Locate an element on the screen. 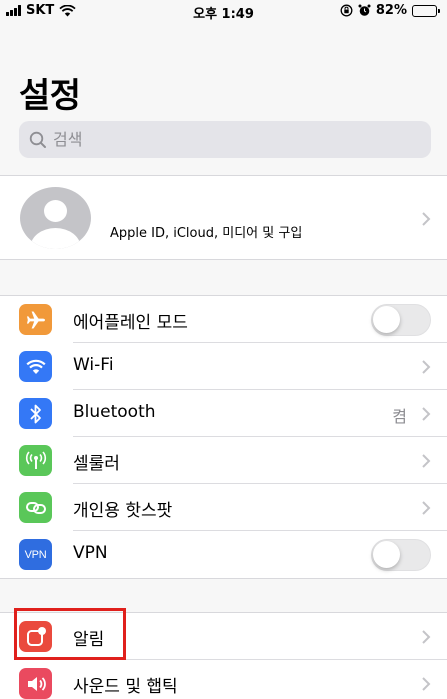 The width and height of the screenshot is (447, 699). battery-icon is located at coordinates (426, 10).